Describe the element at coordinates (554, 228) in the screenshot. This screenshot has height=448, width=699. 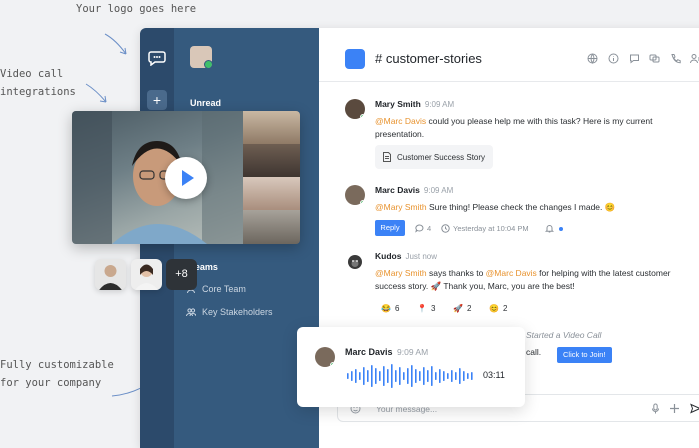
I see `notification-toggle` at that location.